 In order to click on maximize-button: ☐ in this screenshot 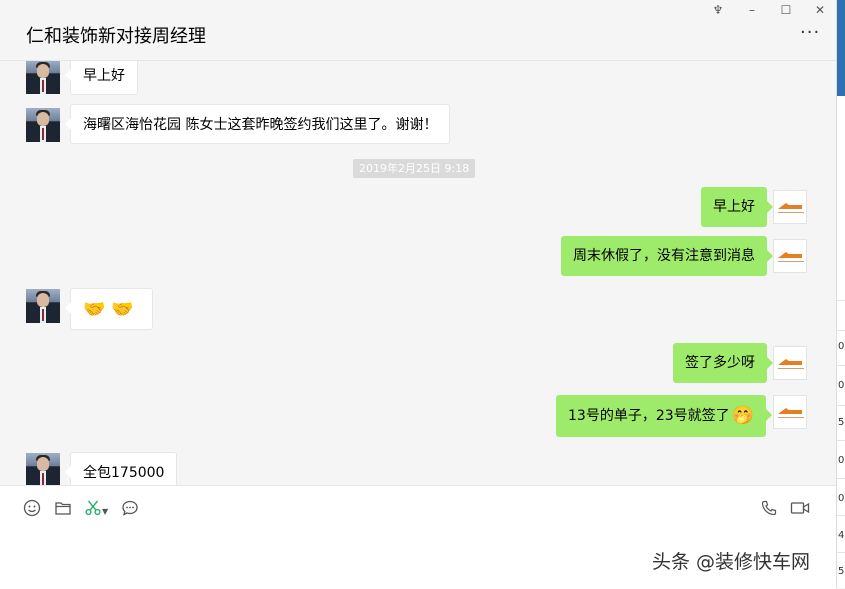, I will do `click(786, 10)`.